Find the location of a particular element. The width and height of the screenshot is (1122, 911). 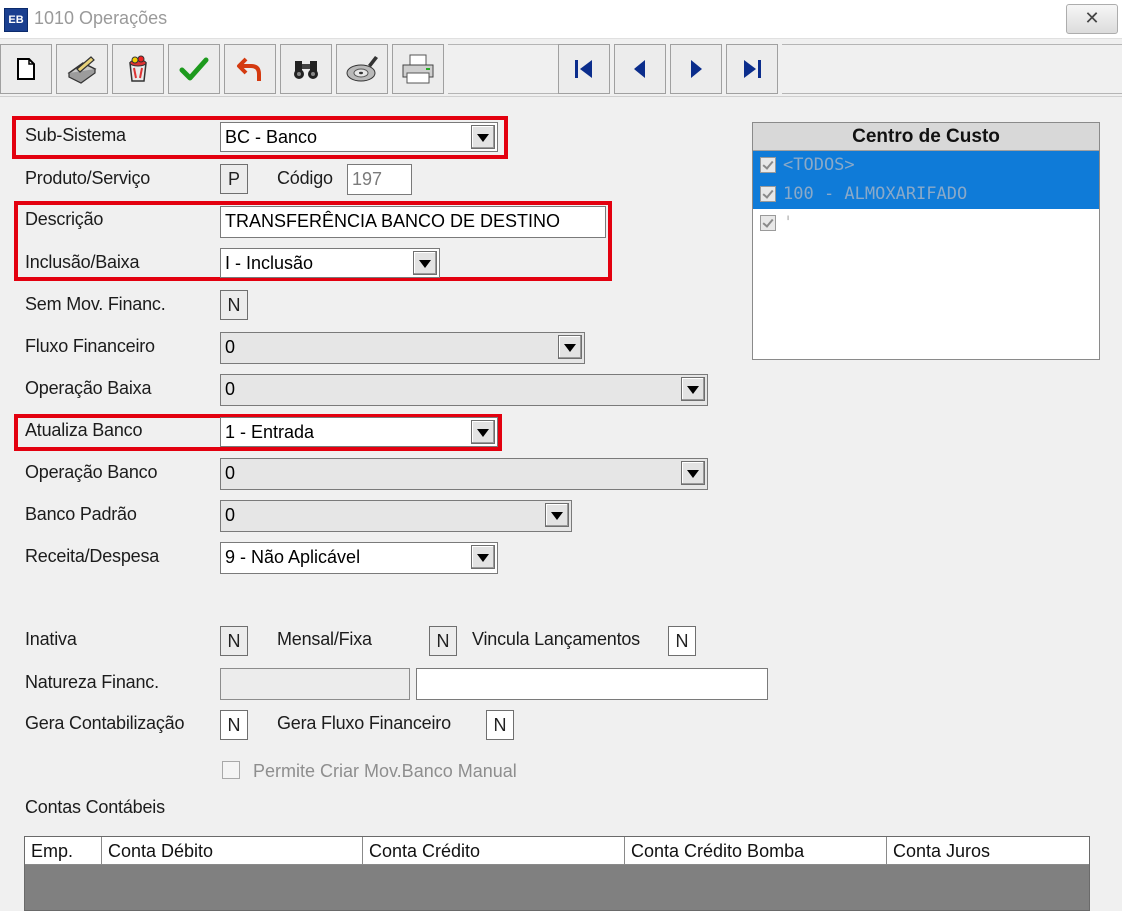

delete-bucket-icon is located at coordinates (138, 68).